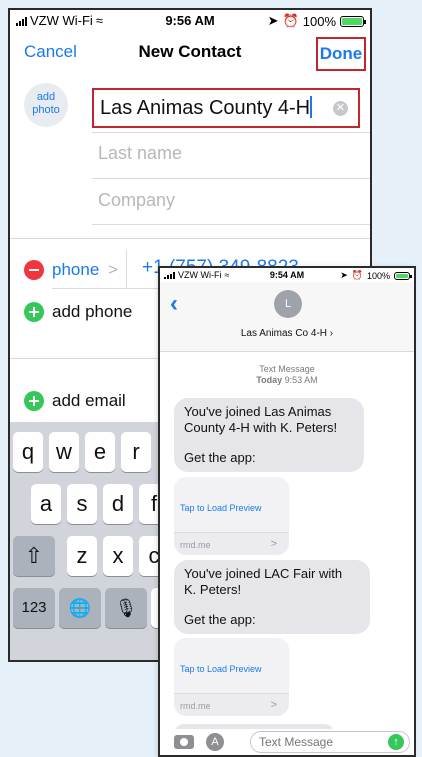 This screenshot has width=422, height=757. I want to click on key-z: z, so click(82, 556).